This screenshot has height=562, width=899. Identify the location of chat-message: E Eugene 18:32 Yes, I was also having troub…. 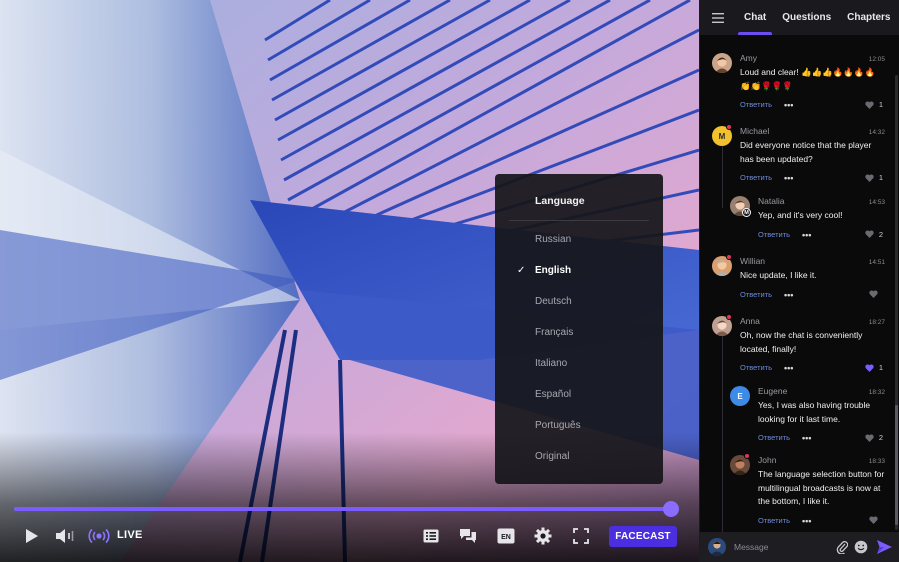
(797, 419).